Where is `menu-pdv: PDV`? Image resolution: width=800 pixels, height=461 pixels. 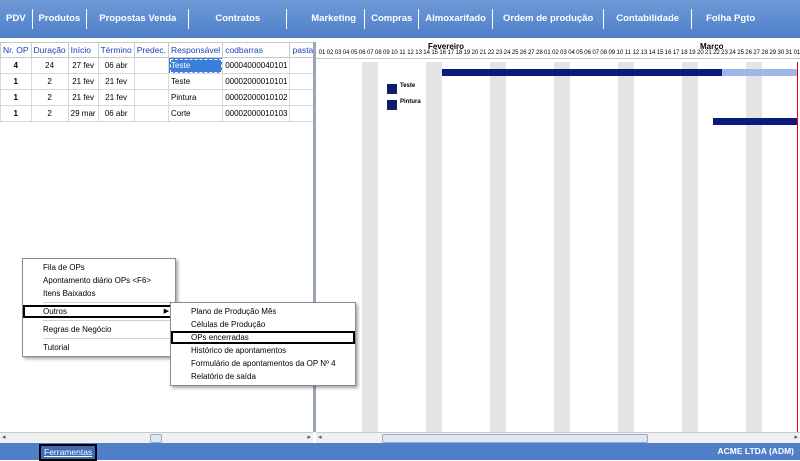 menu-pdv: PDV is located at coordinates (16, 19).